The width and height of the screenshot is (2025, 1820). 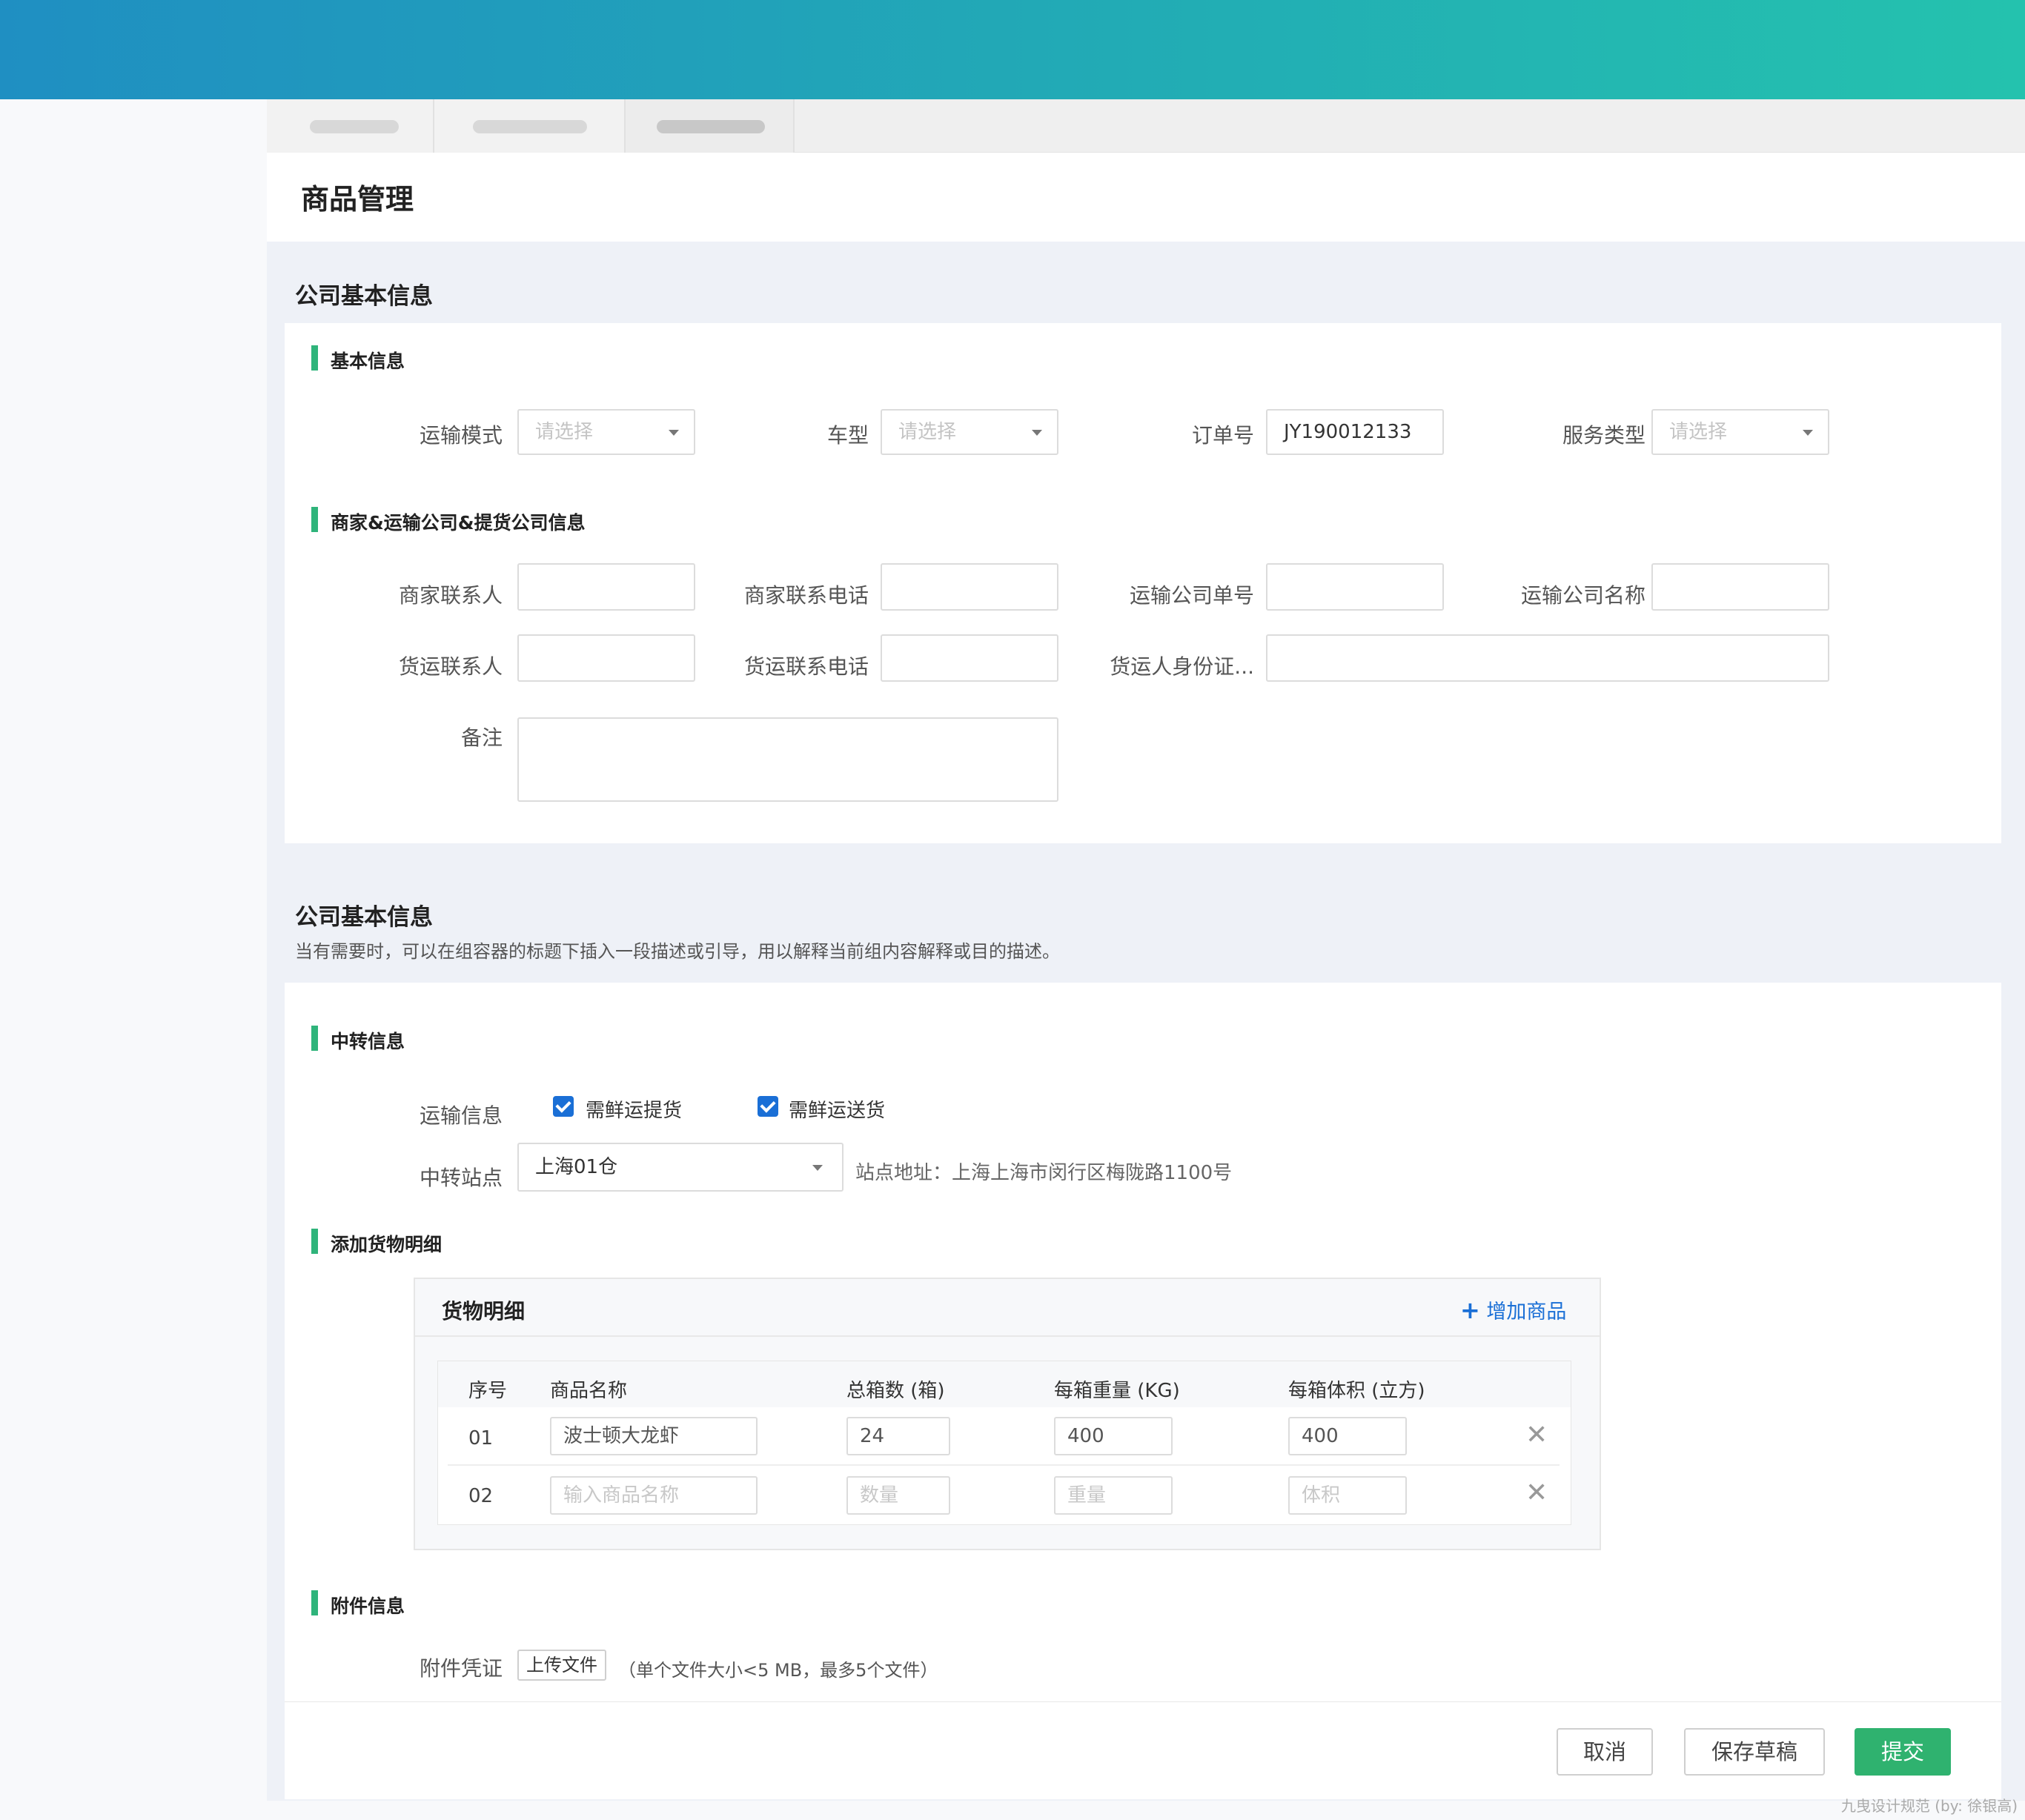 I want to click on row-1-no: 01, so click(x=481, y=1438).